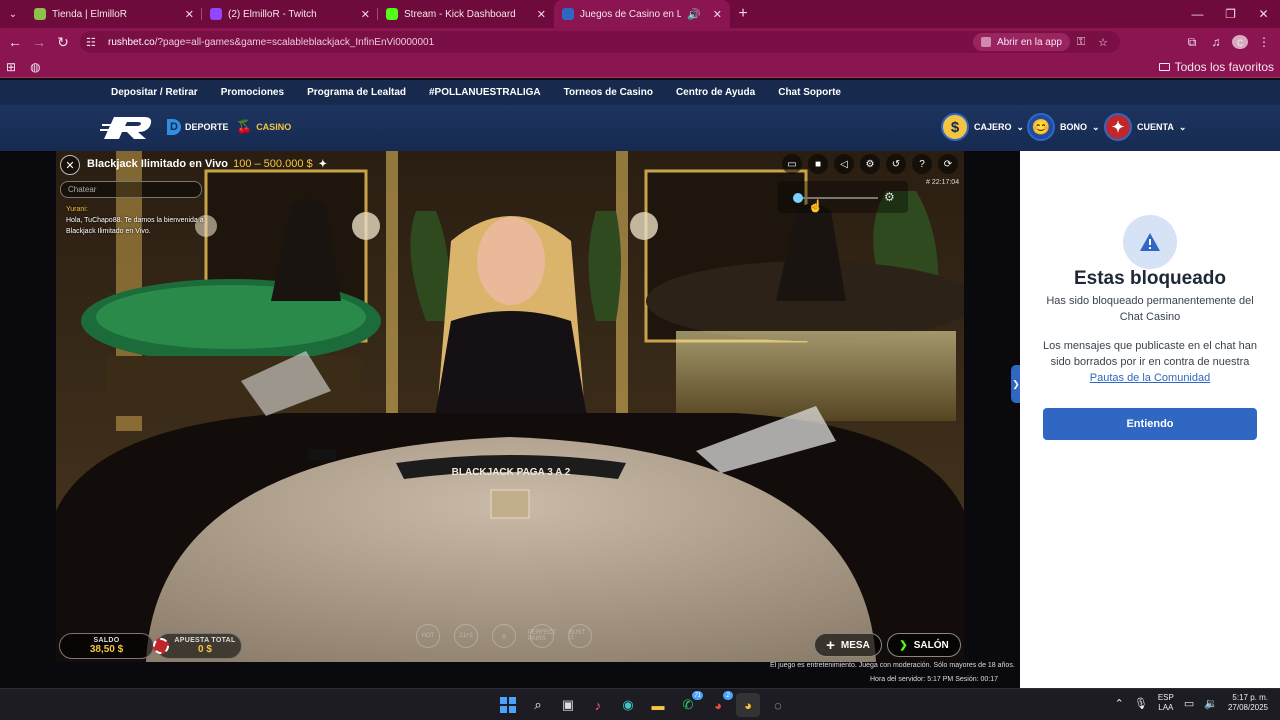 The height and width of the screenshot is (720, 1280). I want to click on open-in-app-button: Abrir en la app, so click(1021, 42).